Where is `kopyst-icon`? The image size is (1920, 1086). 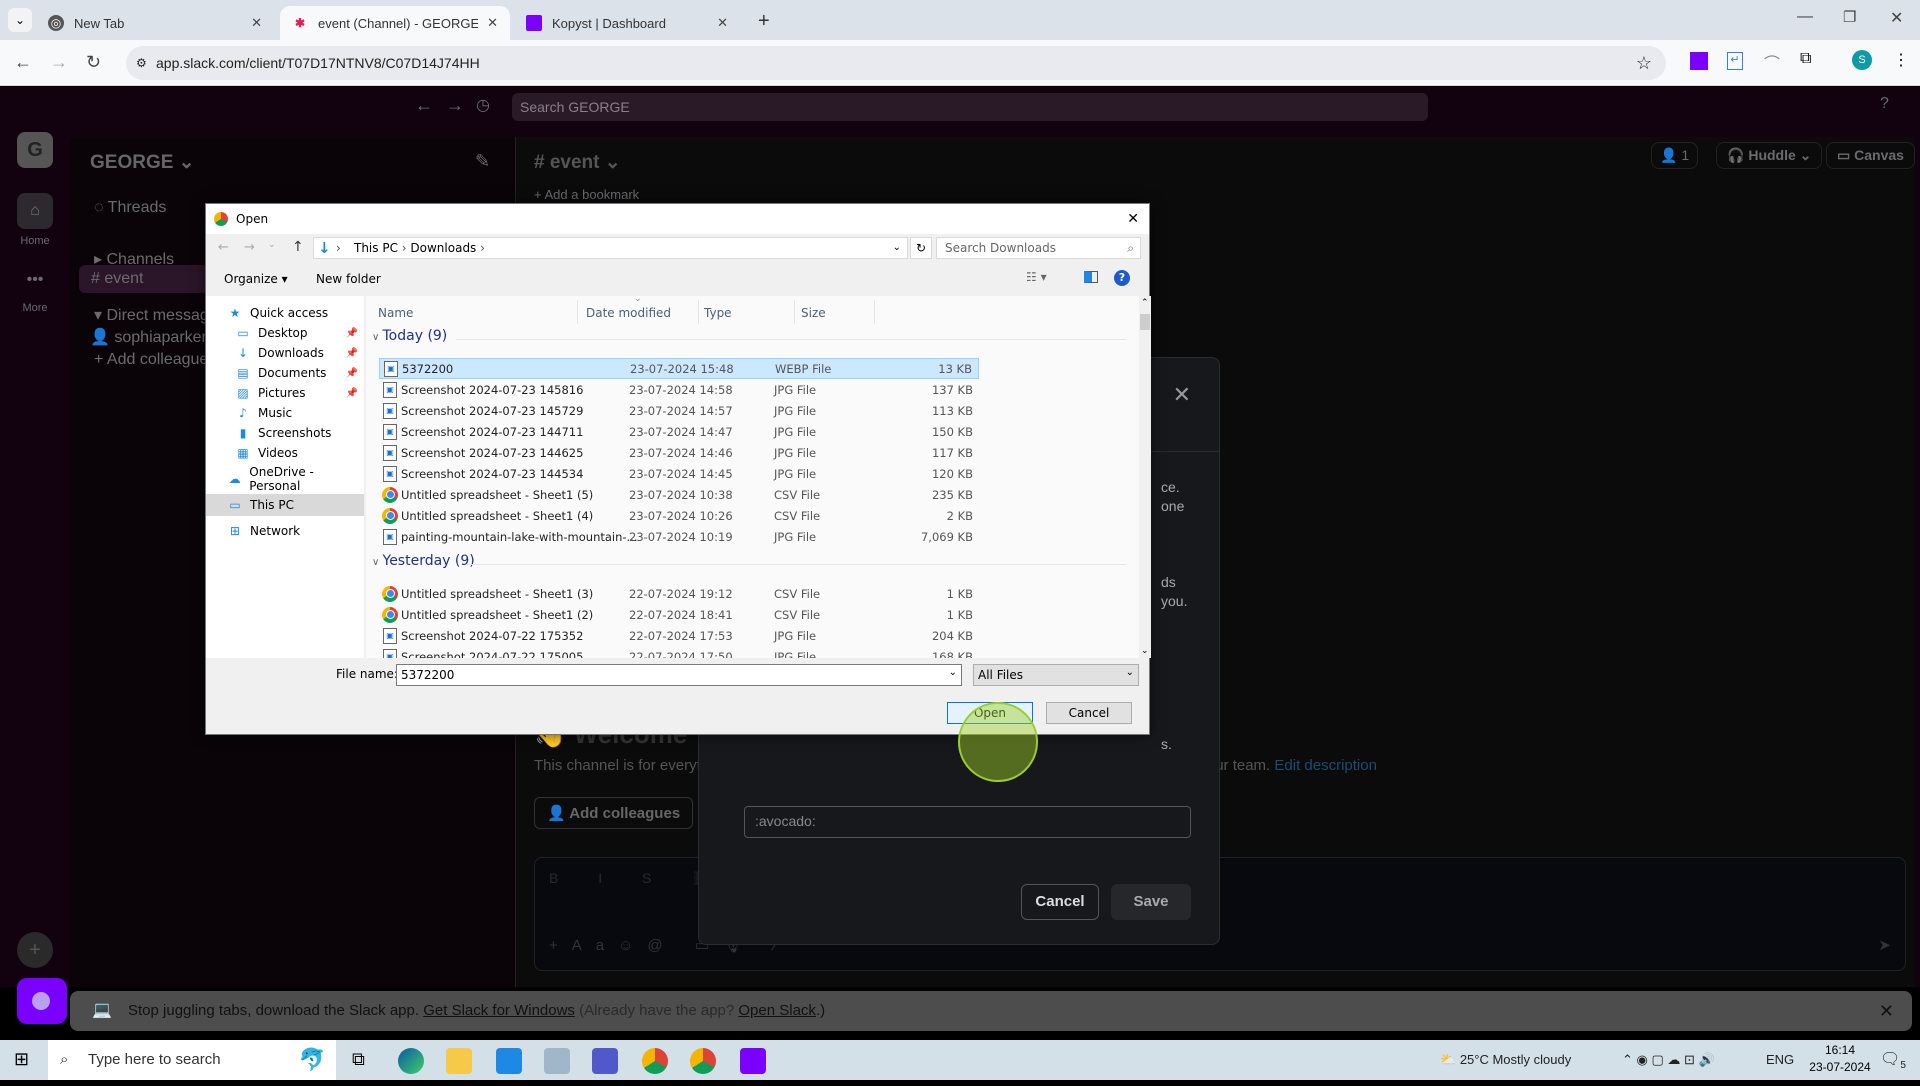
kopyst-icon is located at coordinates (753, 1061).